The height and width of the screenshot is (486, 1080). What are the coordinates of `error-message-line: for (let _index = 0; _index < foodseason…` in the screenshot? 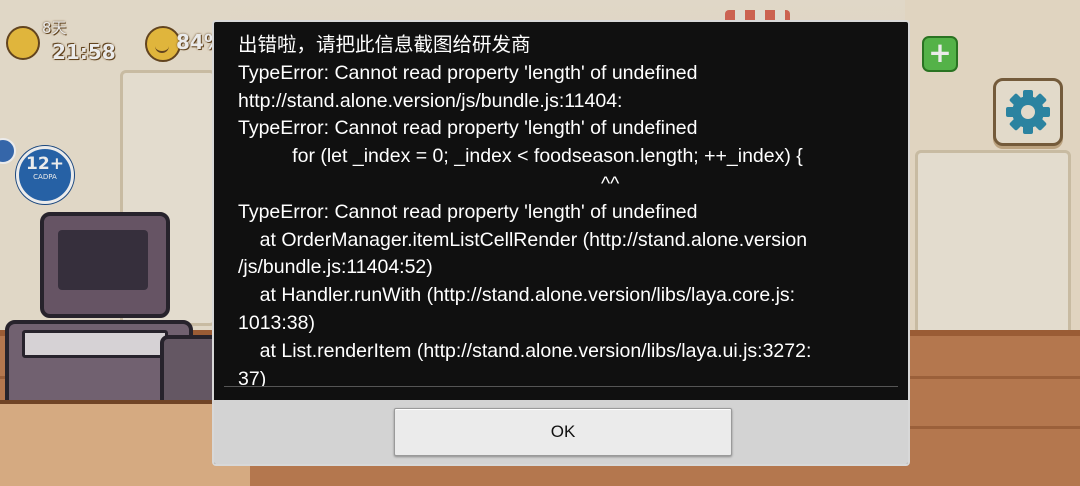 It's located at (520, 156).